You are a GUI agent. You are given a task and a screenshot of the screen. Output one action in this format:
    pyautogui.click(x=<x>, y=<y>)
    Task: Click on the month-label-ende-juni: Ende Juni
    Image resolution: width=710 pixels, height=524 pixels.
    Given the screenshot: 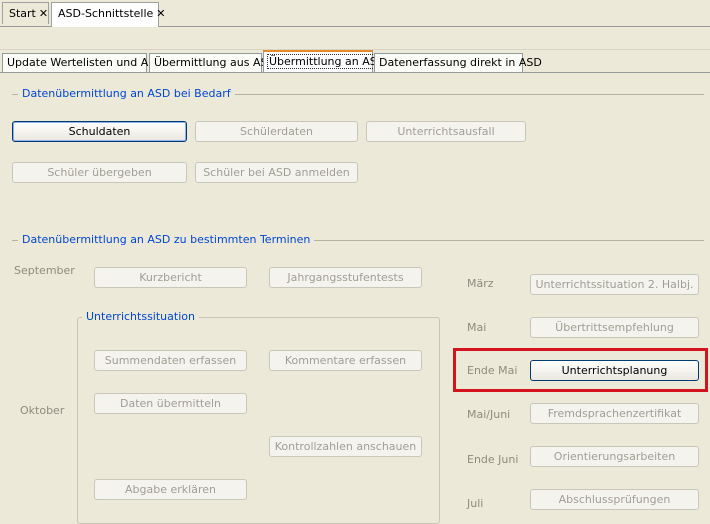 What is the action you would take?
    pyautogui.click(x=493, y=459)
    